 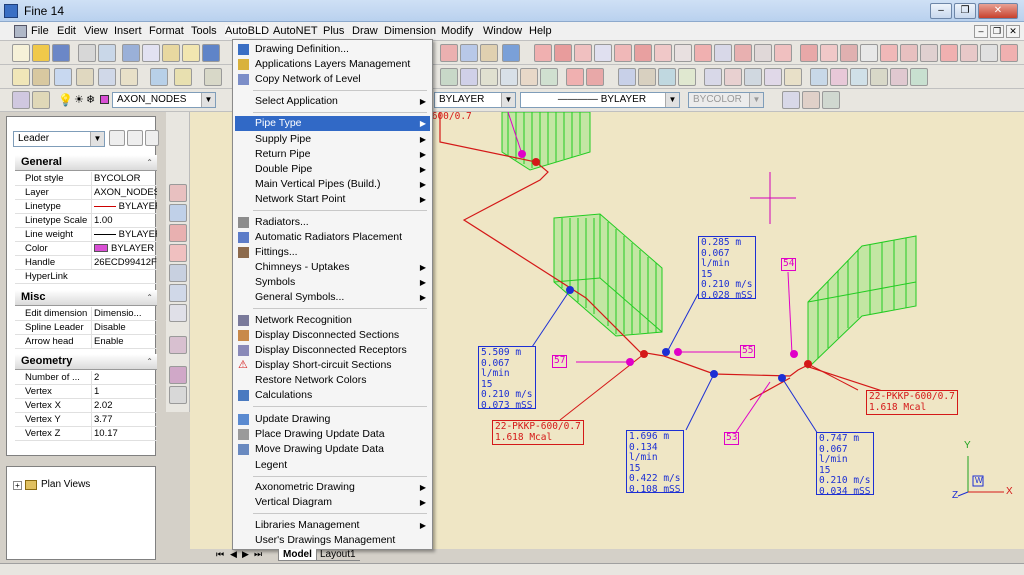 What do you see at coordinates (41, 53) in the screenshot?
I see `open-icon` at bounding box center [41, 53].